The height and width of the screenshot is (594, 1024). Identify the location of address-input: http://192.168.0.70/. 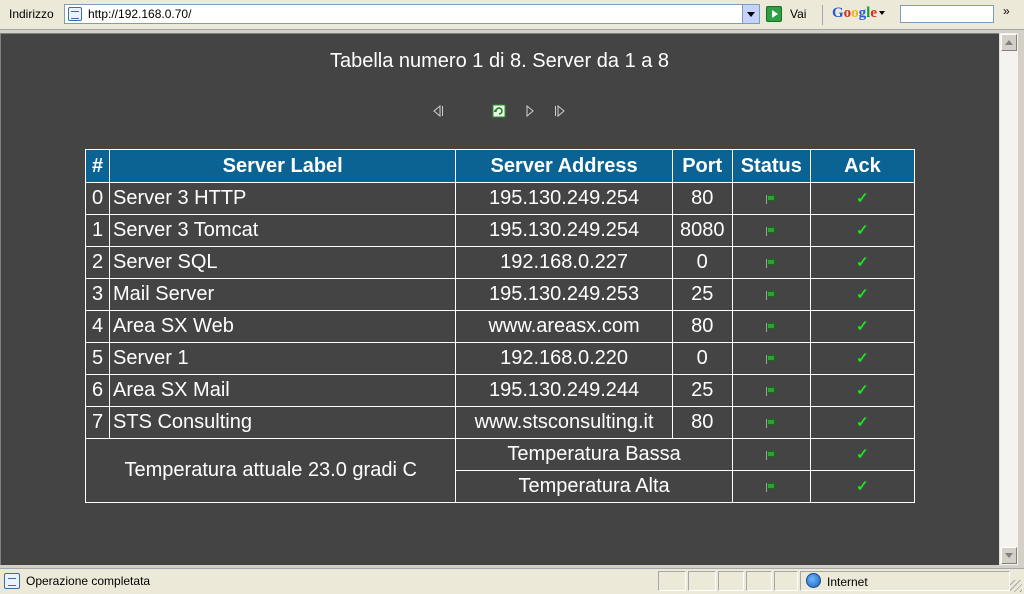
(412, 14).